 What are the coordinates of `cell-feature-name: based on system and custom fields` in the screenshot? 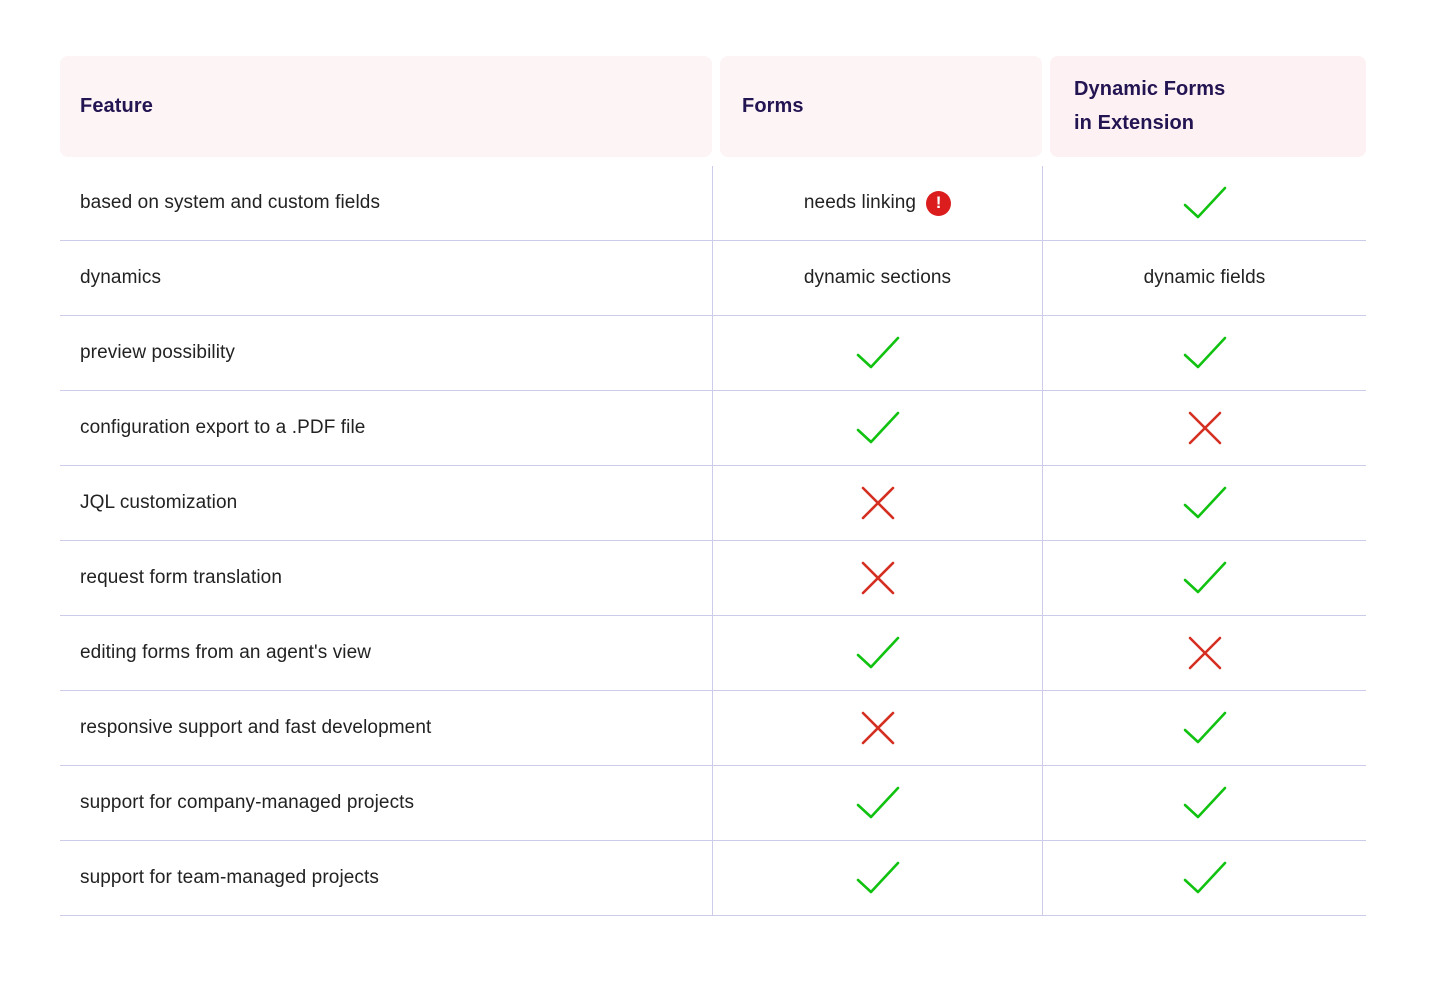 It's located at (386, 203).